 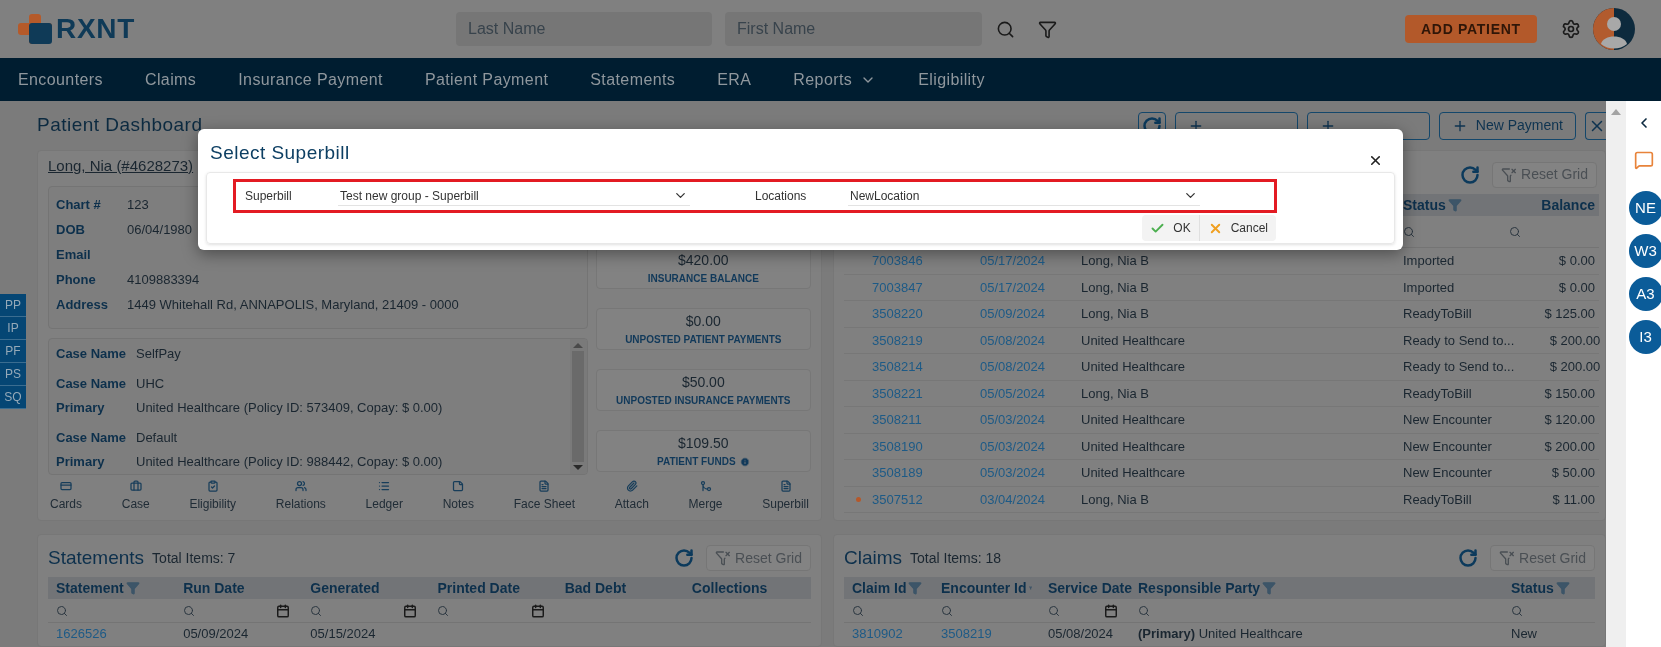 What do you see at coordinates (984, 588) in the screenshot?
I see `column-header: Encounter Id` at bounding box center [984, 588].